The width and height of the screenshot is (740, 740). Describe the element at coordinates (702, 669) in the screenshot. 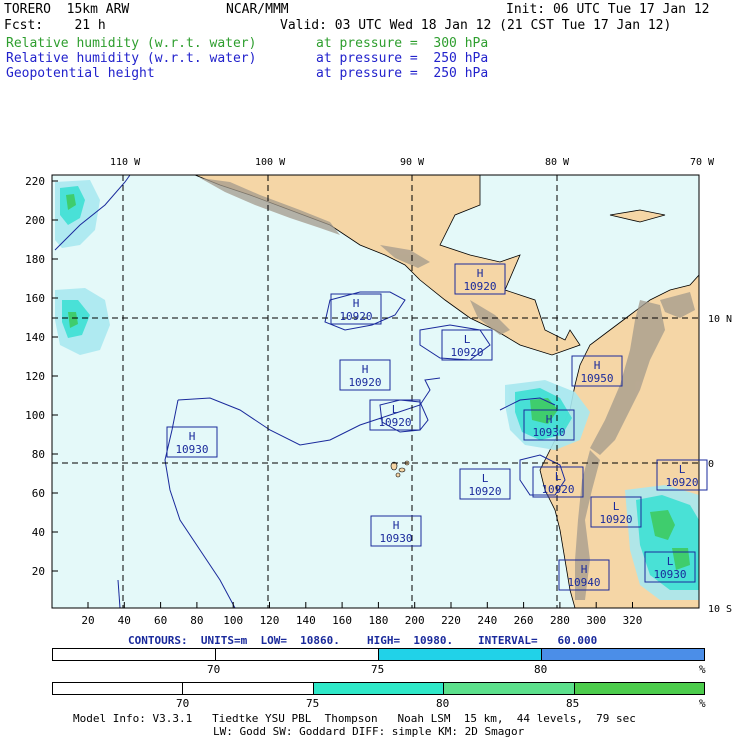

I see `colorbar1-unit: %` at that location.